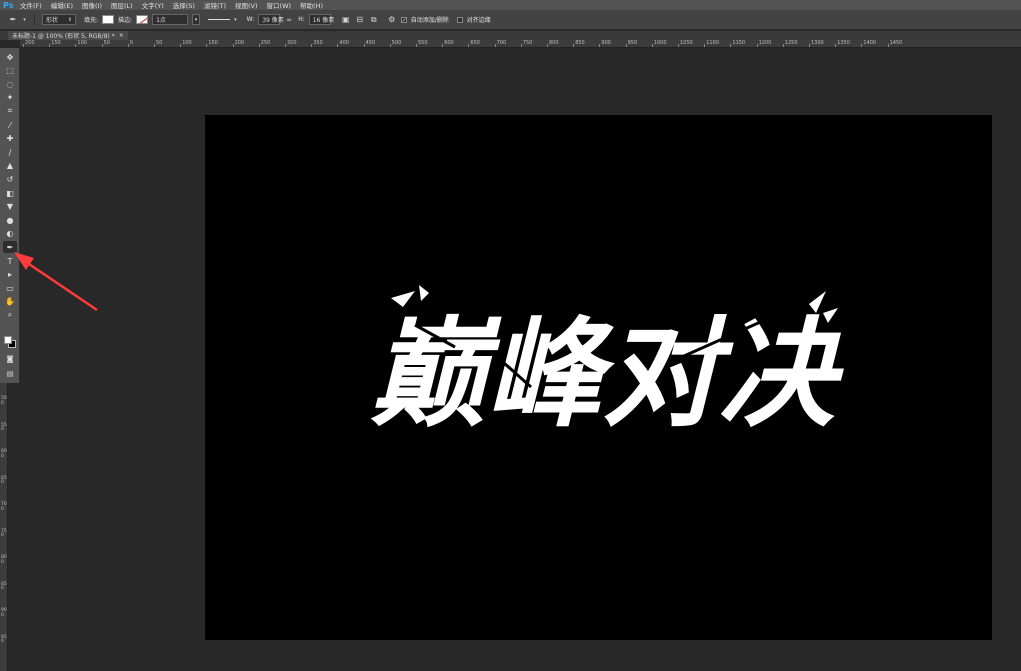 This screenshot has height=671, width=1021. I want to click on hand-tool-icon: ✋, so click(10, 302).